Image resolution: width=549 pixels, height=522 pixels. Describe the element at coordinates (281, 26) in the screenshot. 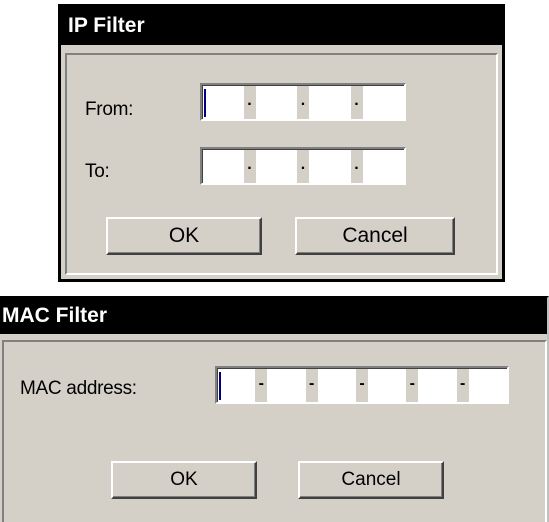

I see `ip-filter-title: IP Filter` at that location.